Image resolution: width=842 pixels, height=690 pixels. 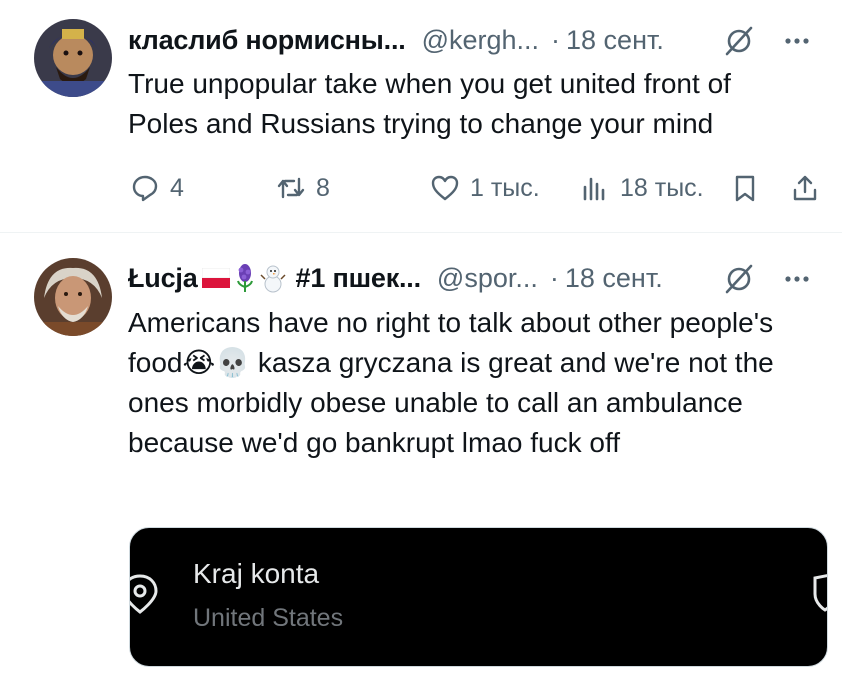 I want to click on repost-count: 8, so click(x=323, y=187).